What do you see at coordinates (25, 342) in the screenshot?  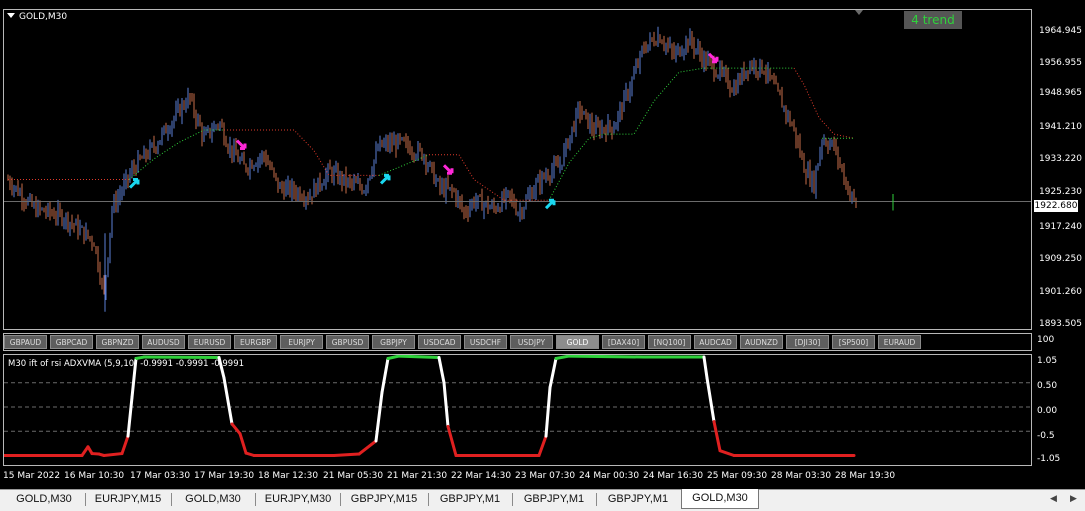 I see `symbol-button-gbpaud: GBPAUD` at bounding box center [25, 342].